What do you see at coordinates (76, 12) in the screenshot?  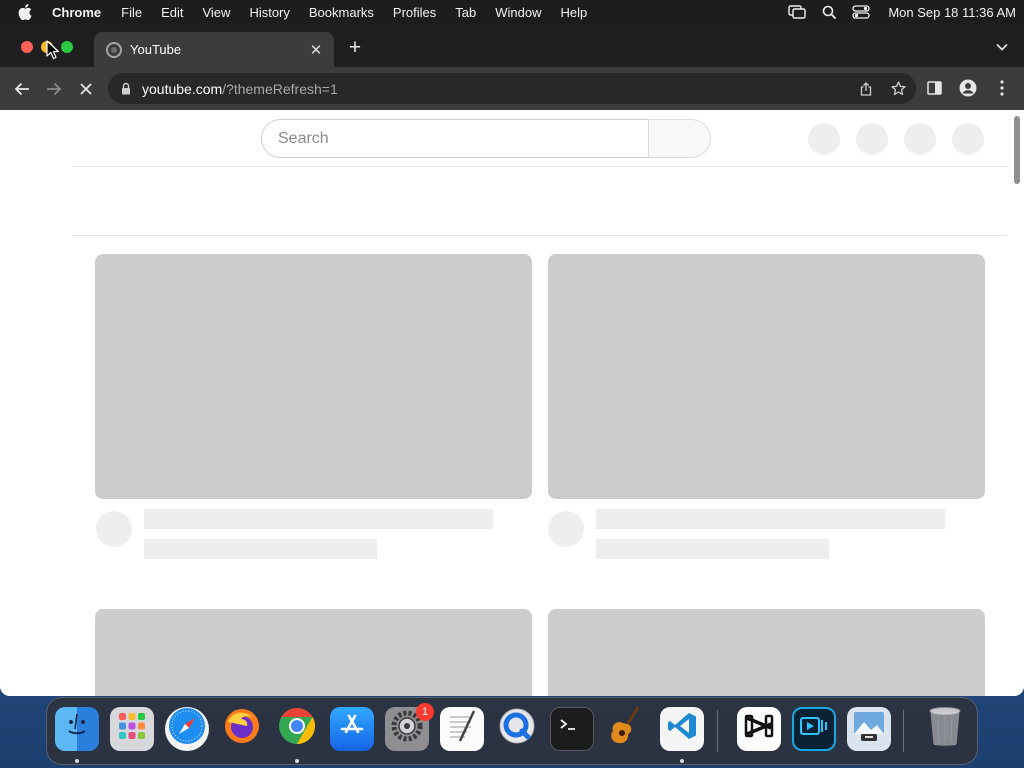 I see `menu-app-name: Chrome` at bounding box center [76, 12].